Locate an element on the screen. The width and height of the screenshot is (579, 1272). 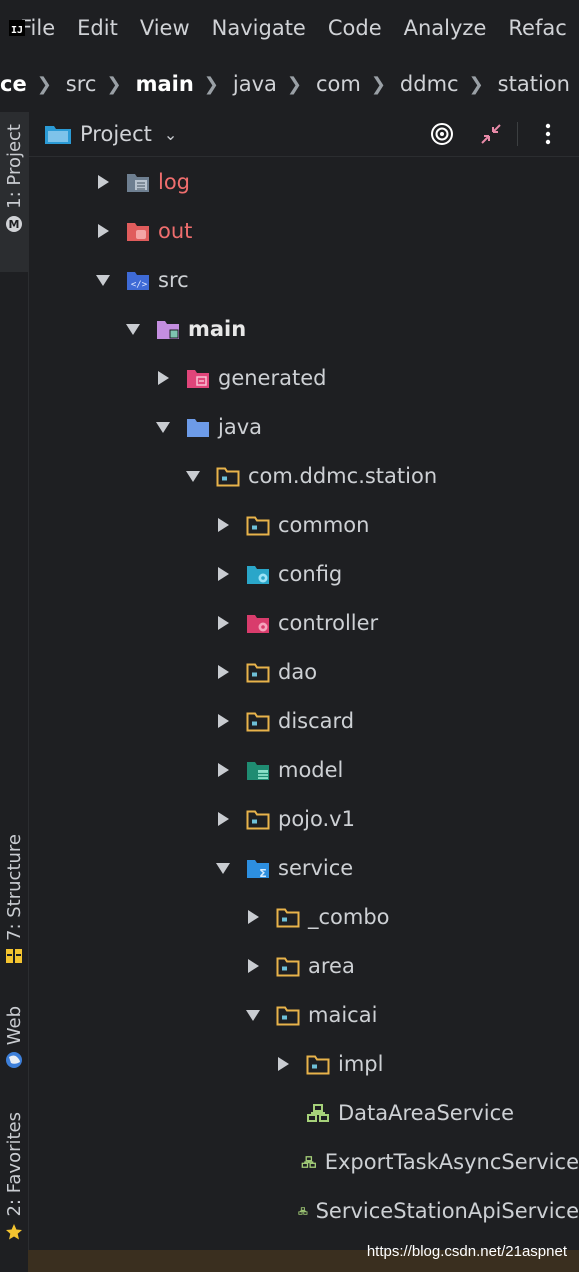
tree-node-label: ExportTaskAsyncService is located at coordinates (451, 1161).